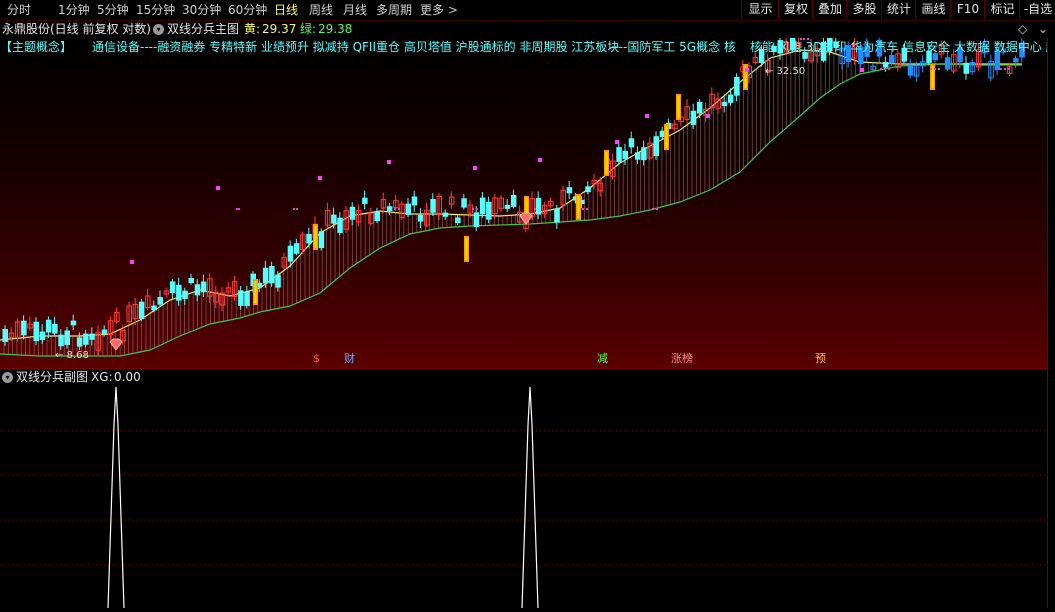  What do you see at coordinates (902, 47) in the screenshot?
I see `concept-item: 核能 风电 3D打印 华为汽车 信息安全 大数据 数据中心 超` at bounding box center [902, 47].